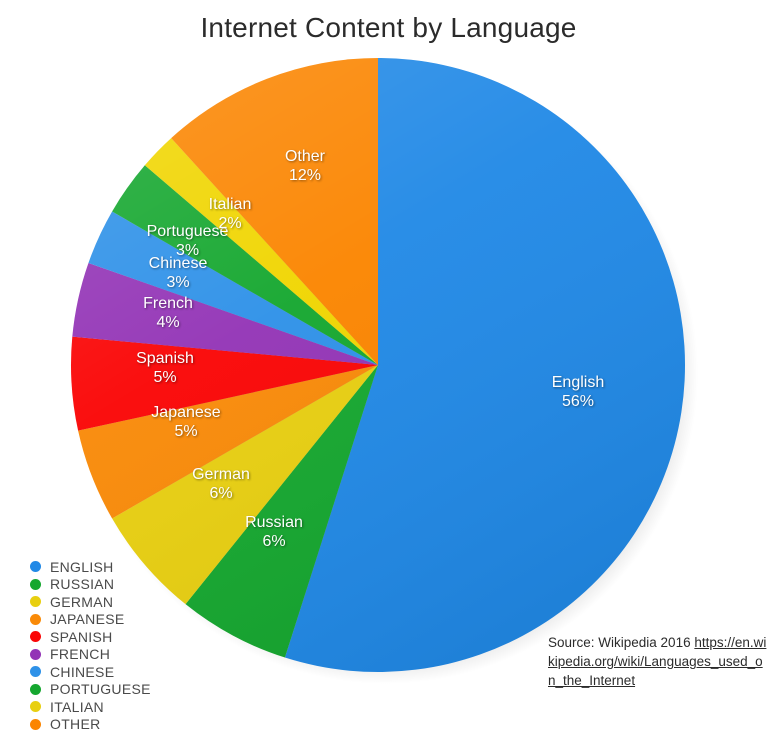  Describe the element at coordinates (82, 566) in the screenshot. I see `legend-item-label: ENGLISH` at that location.